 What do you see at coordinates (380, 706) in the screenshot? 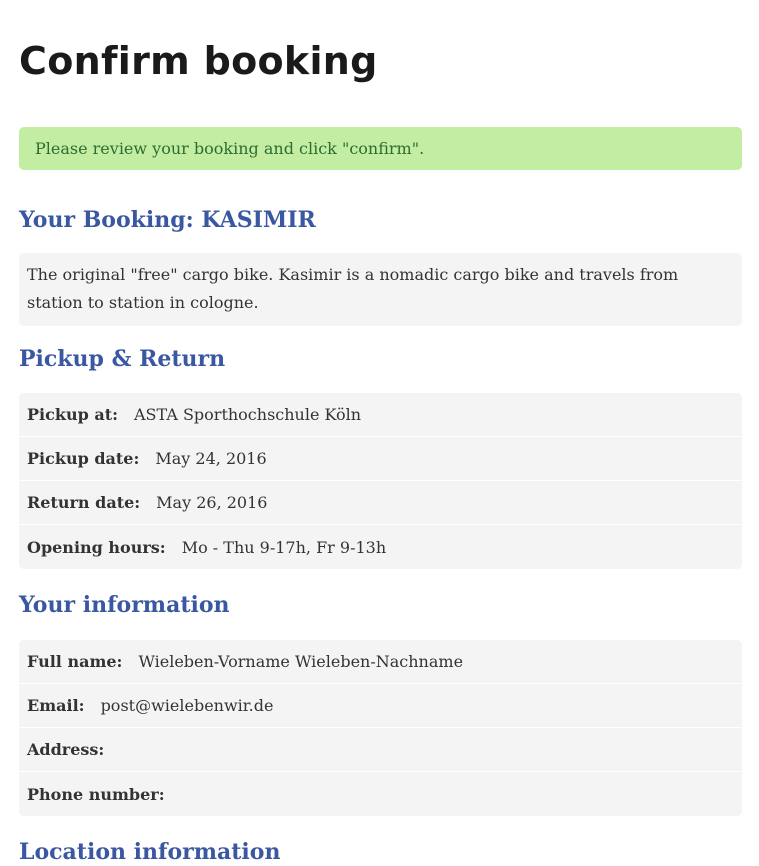
I see `email-row: Email: post@wielebenwir.de` at bounding box center [380, 706].